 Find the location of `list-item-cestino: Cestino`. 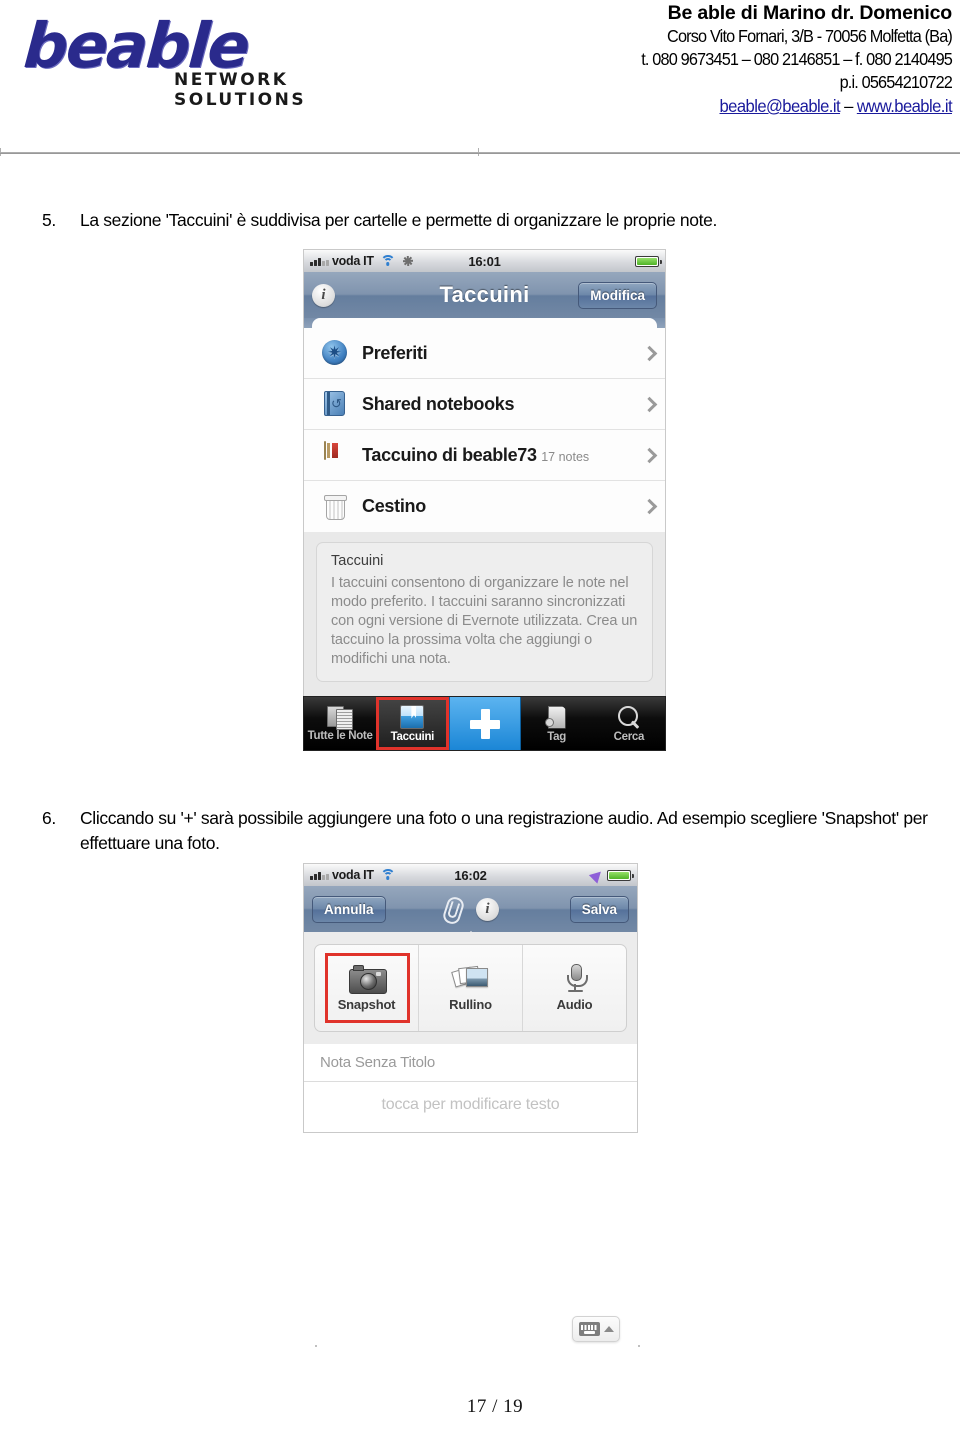

list-item-cestino: Cestino is located at coordinates (484, 506).